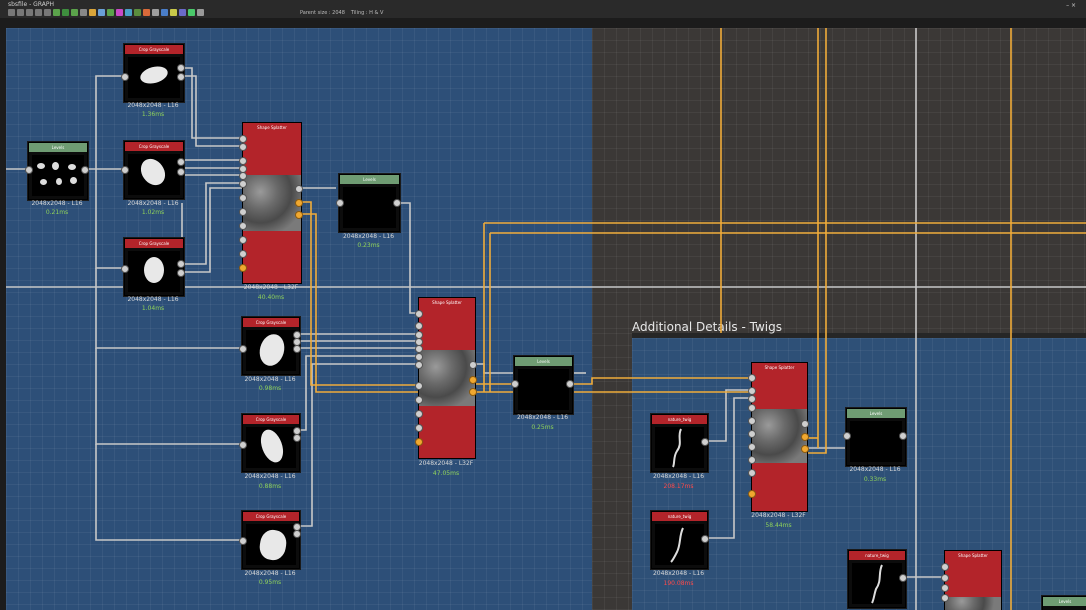 This screenshot has height=610, width=1086. What do you see at coordinates (447, 378) in the screenshot?
I see `shape-splatter-node-2: Shape Splatter` at bounding box center [447, 378].